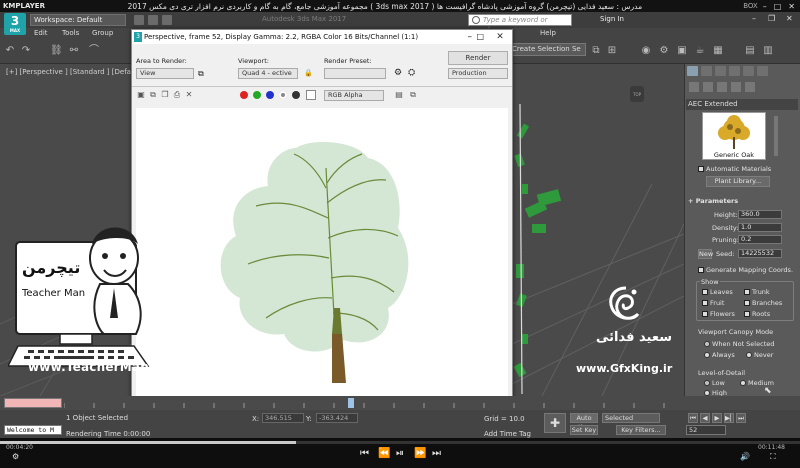 The width and height of the screenshot is (800, 468). I want to click on workspace-dropdown: Workspace: Default, so click(78, 20).